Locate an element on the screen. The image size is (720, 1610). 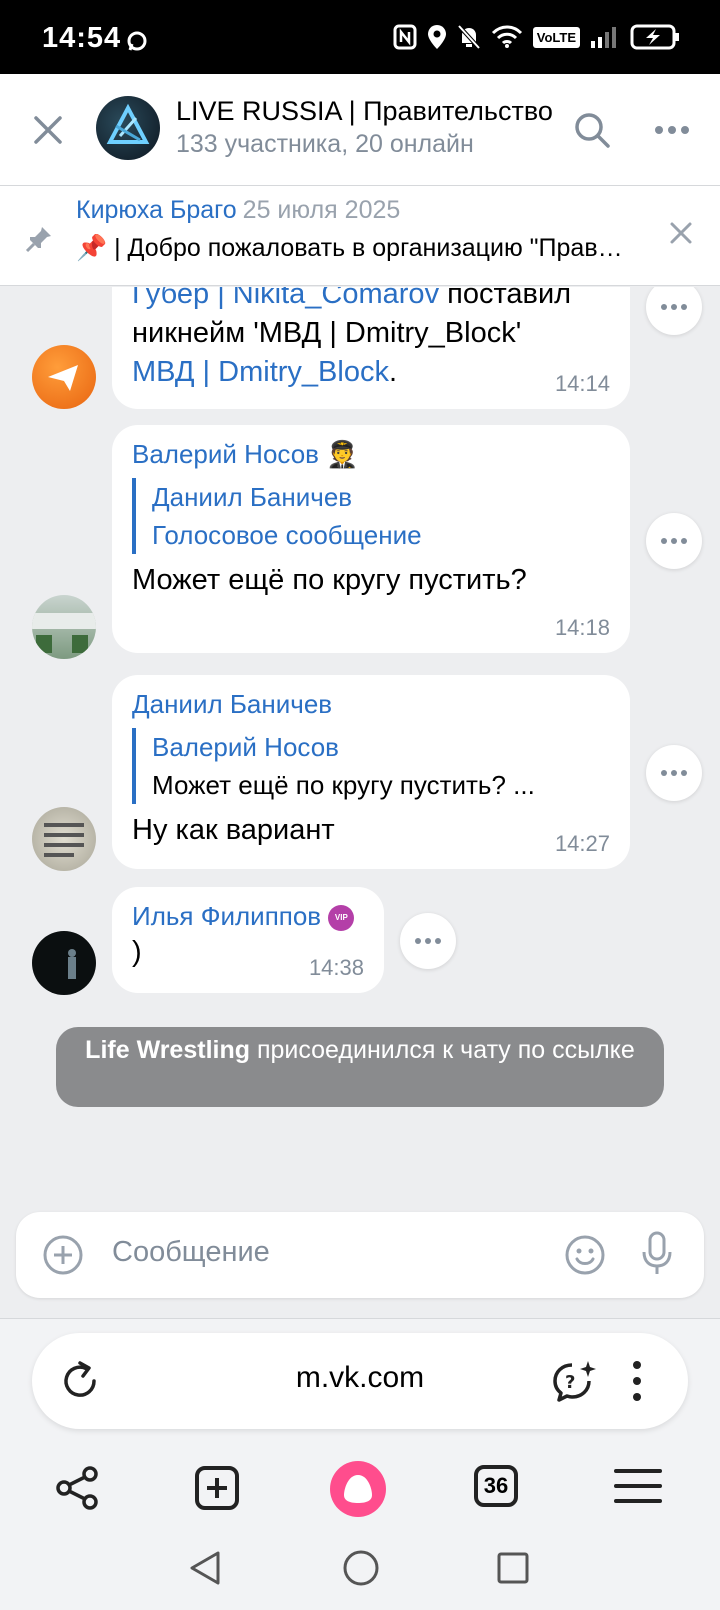
close-chat-button is located at coordinates (48, 130).